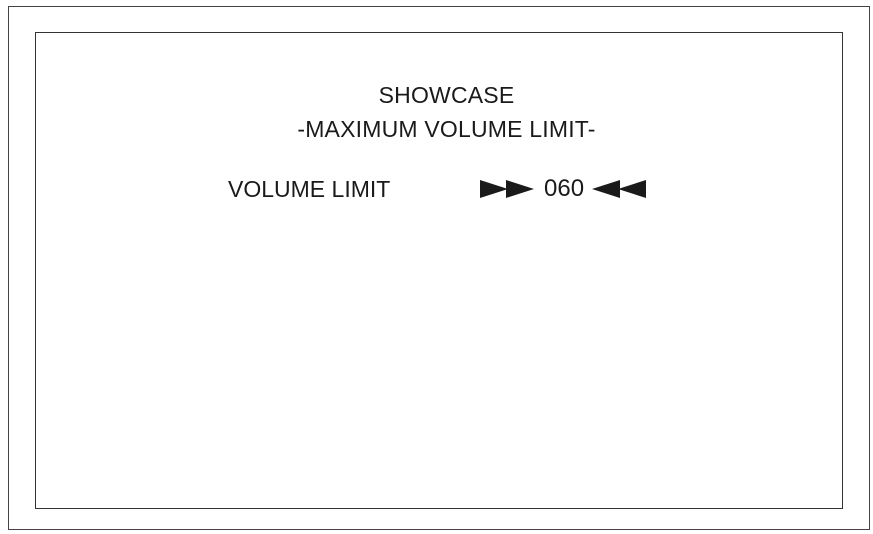 This screenshot has width=873, height=534. Describe the element at coordinates (309, 189) in the screenshot. I see `volume-limit-label: VOLUME LIMIT` at that location.